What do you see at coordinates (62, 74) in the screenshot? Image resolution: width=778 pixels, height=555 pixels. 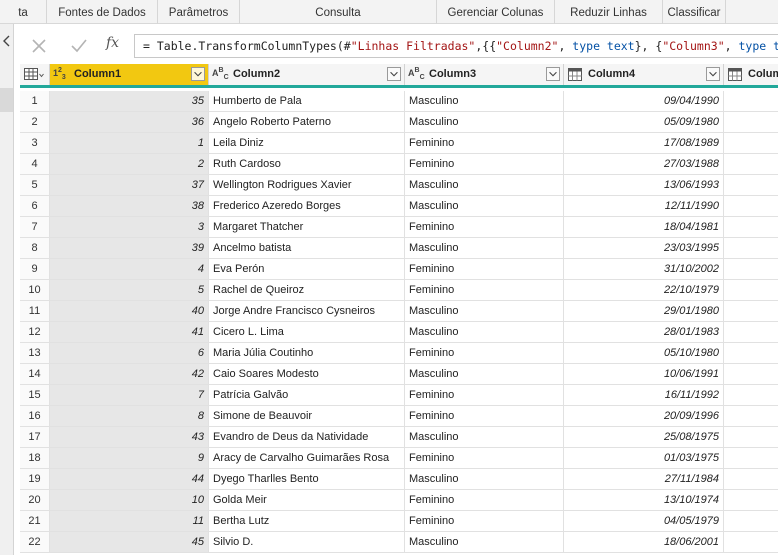 I see `whole-number-type-icon: 123` at bounding box center [62, 74].